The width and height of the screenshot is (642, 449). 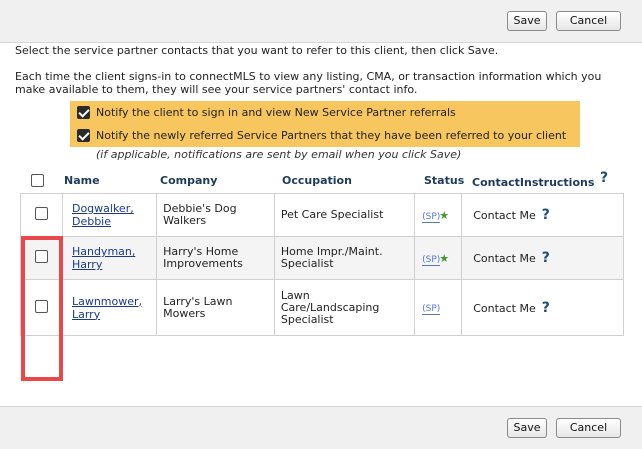 I want to click on partner-name-link: Dogwalker,, so click(x=114, y=208).